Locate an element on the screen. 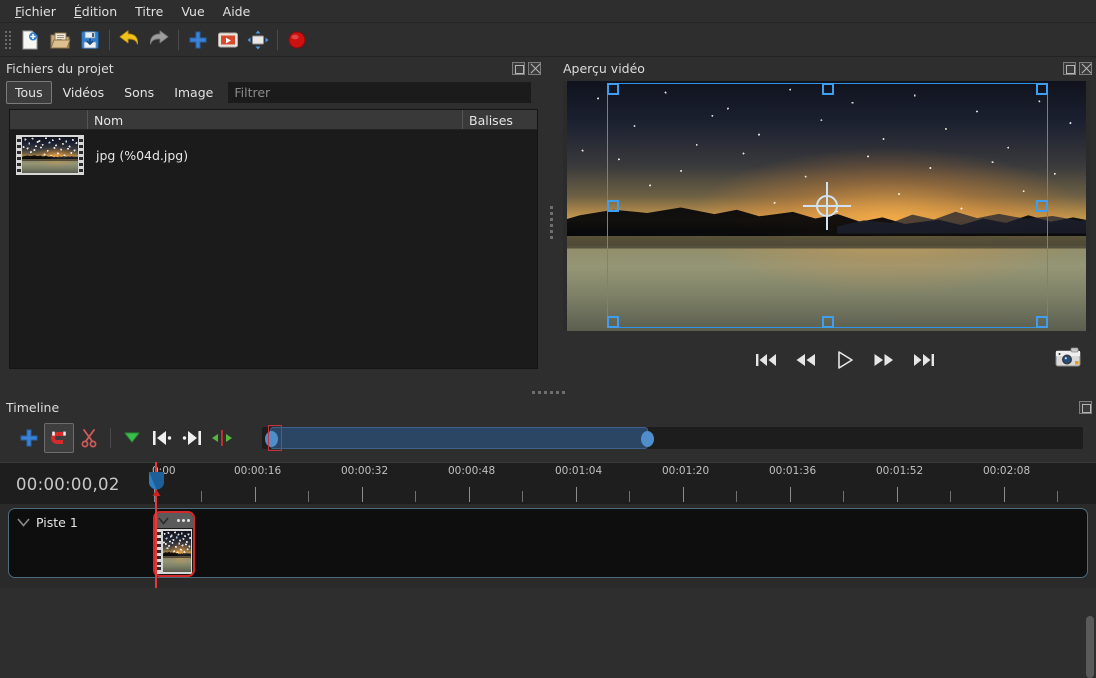  project-files-float-button is located at coordinates (518, 68).